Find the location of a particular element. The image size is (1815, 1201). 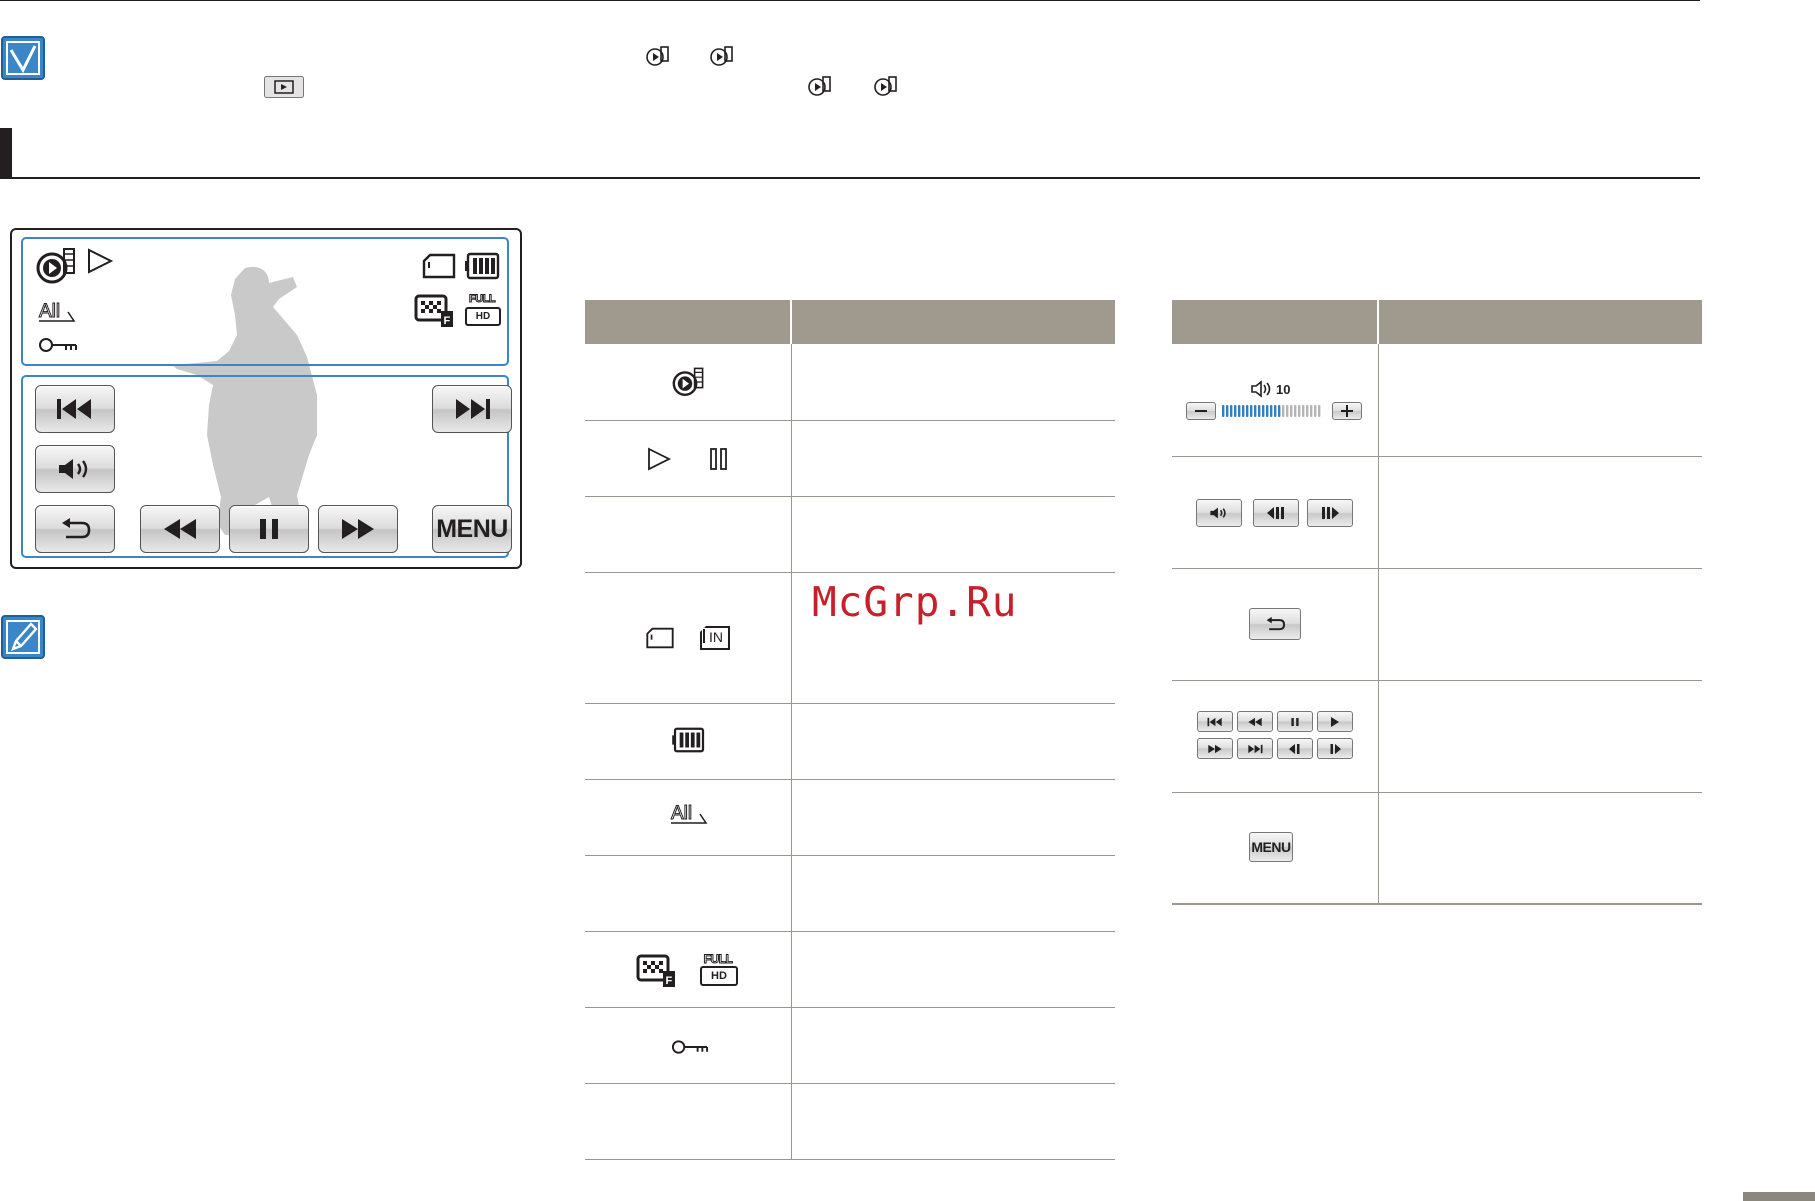

volume-indicator: 10 is located at coordinates (1276, 402).